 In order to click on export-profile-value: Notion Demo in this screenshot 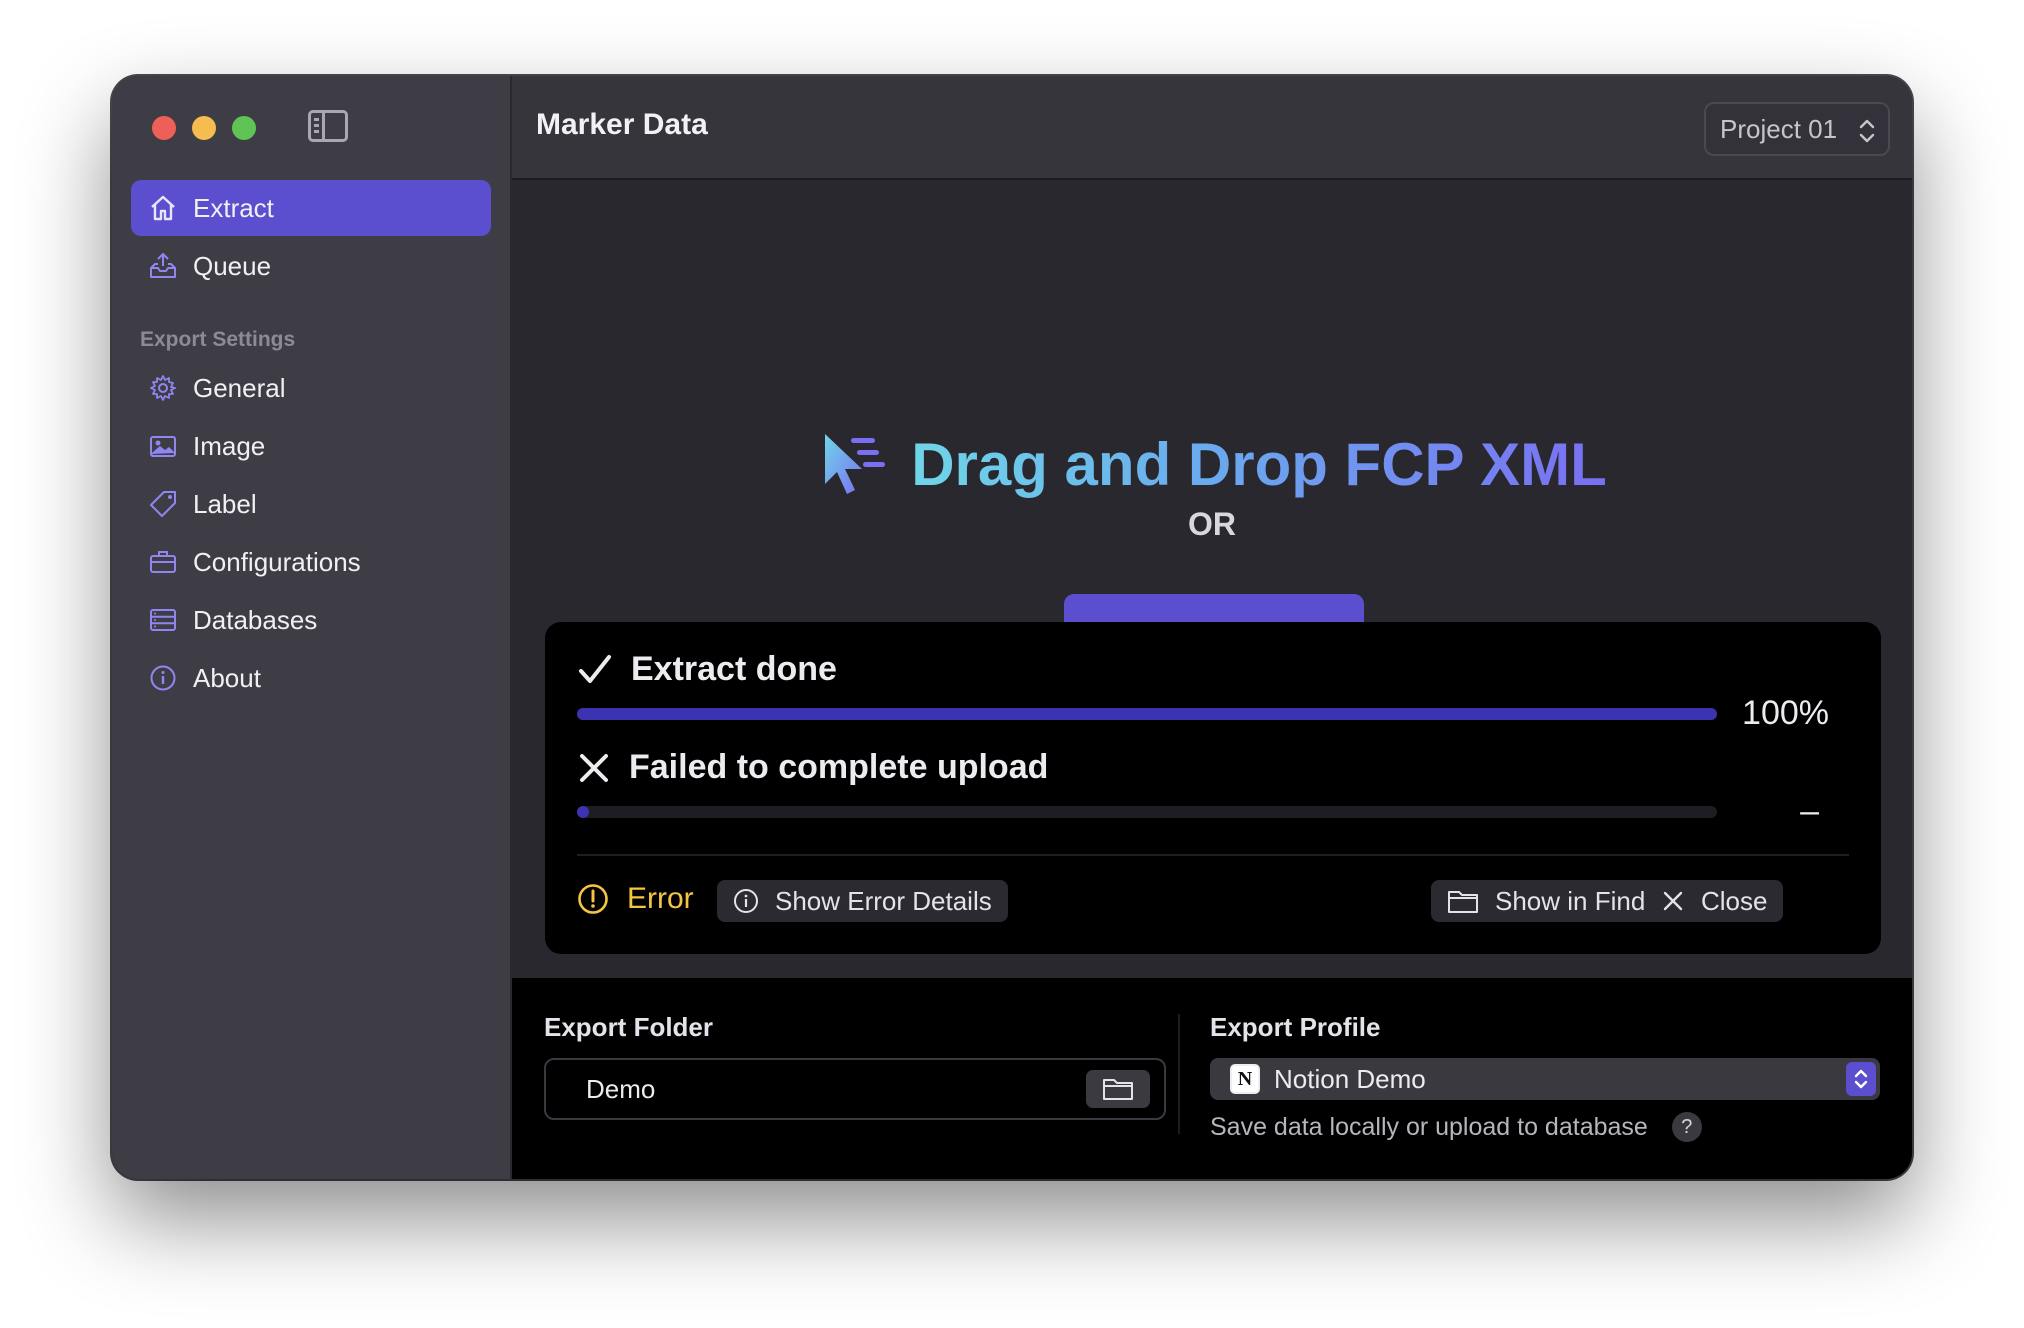, I will do `click(1350, 1078)`.